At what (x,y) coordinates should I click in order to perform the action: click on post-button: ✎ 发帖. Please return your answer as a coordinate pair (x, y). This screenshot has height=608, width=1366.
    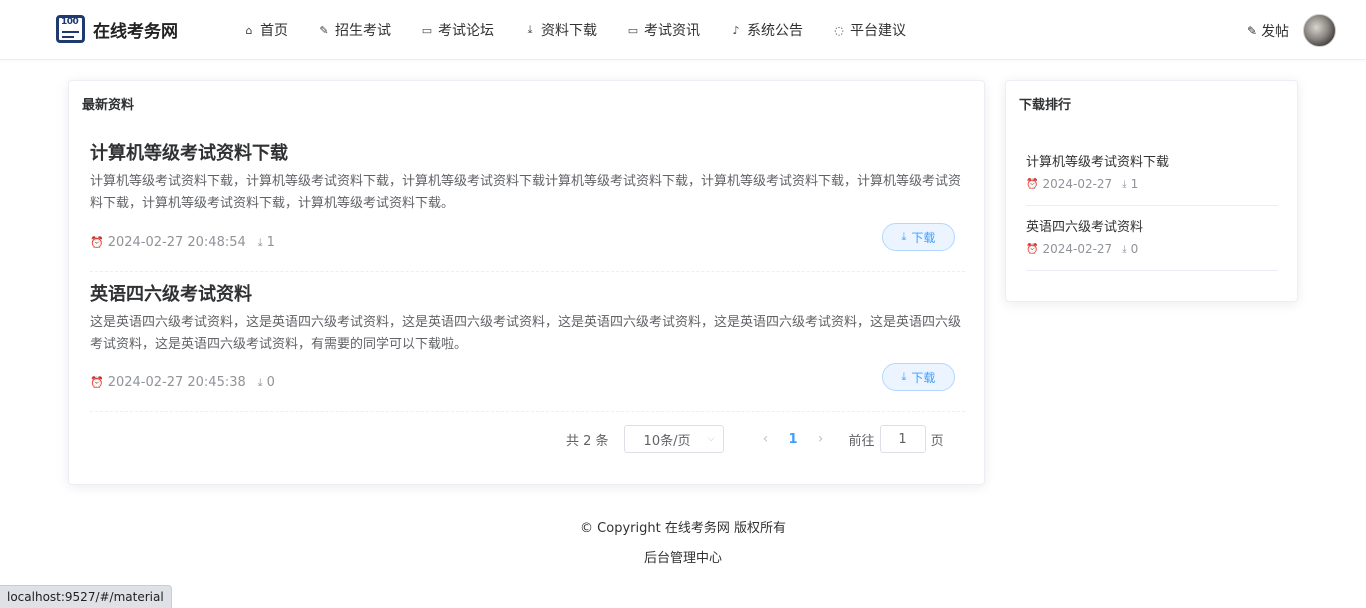
    Looking at the image, I should click on (1268, 31).